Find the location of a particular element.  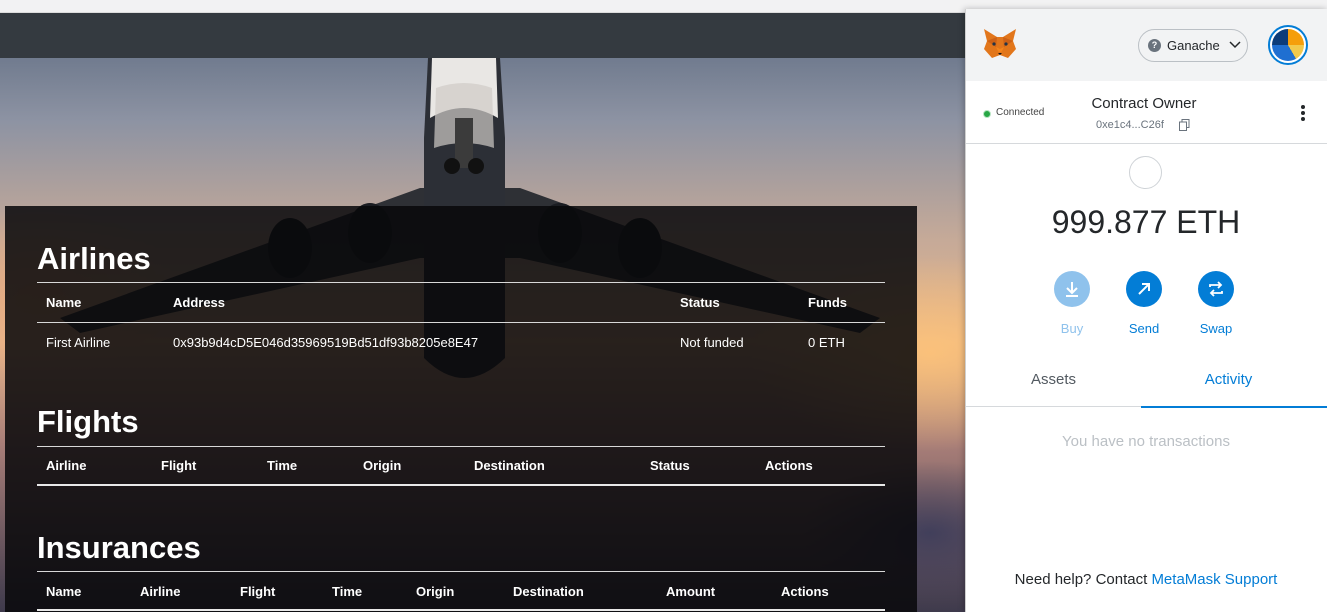

airlines-title: Airlines is located at coordinates (94, 258).